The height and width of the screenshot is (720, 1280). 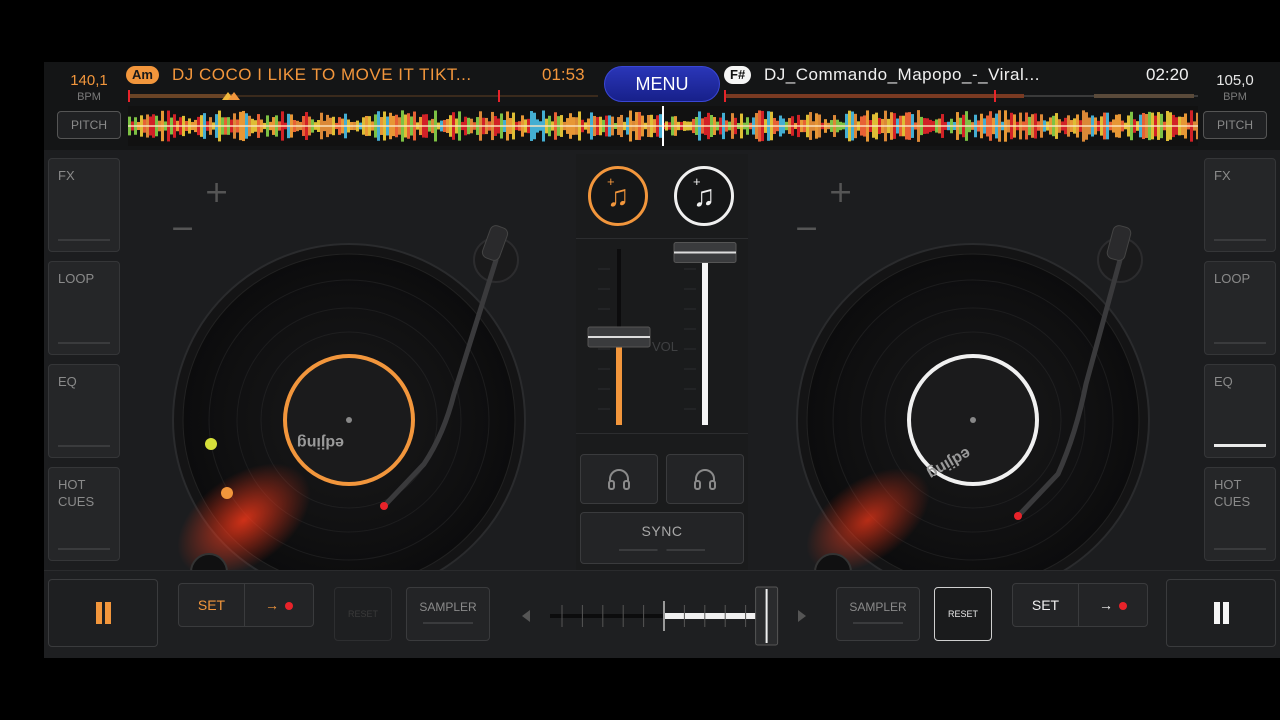 I want to click on deck-a-platter-logo: edjing, so click(x=320, y=442).